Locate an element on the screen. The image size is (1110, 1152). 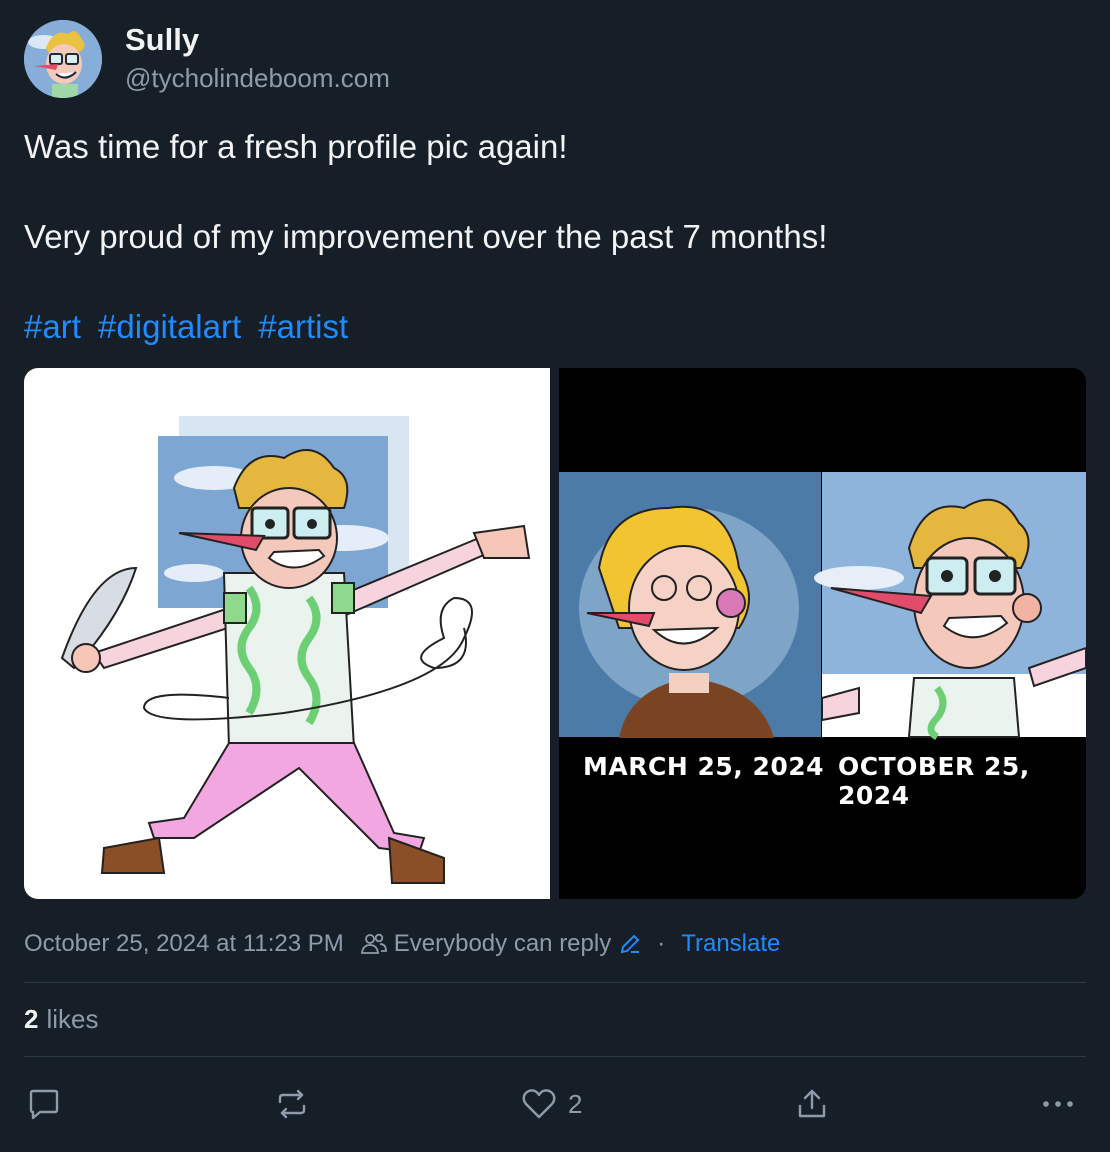
repost-button is located at coordinates (292, 1104).